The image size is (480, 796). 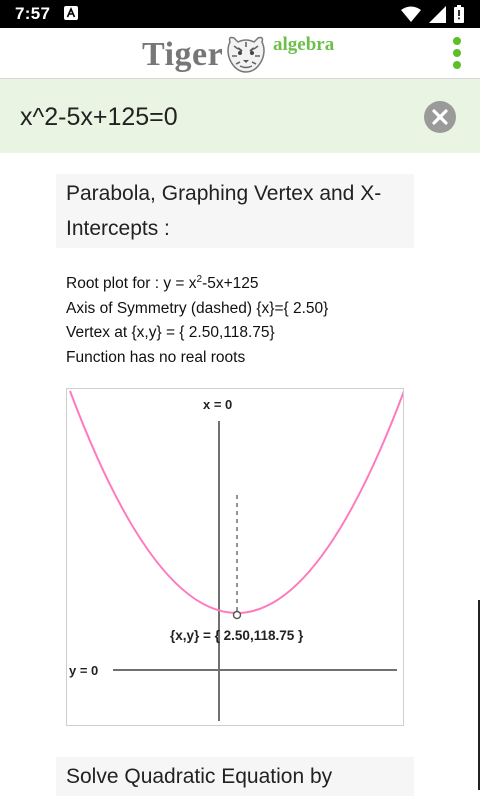 I want to click on section-heading-solve-quadratic: Solve Quadratic Equation by, so click(x=235, y=776).